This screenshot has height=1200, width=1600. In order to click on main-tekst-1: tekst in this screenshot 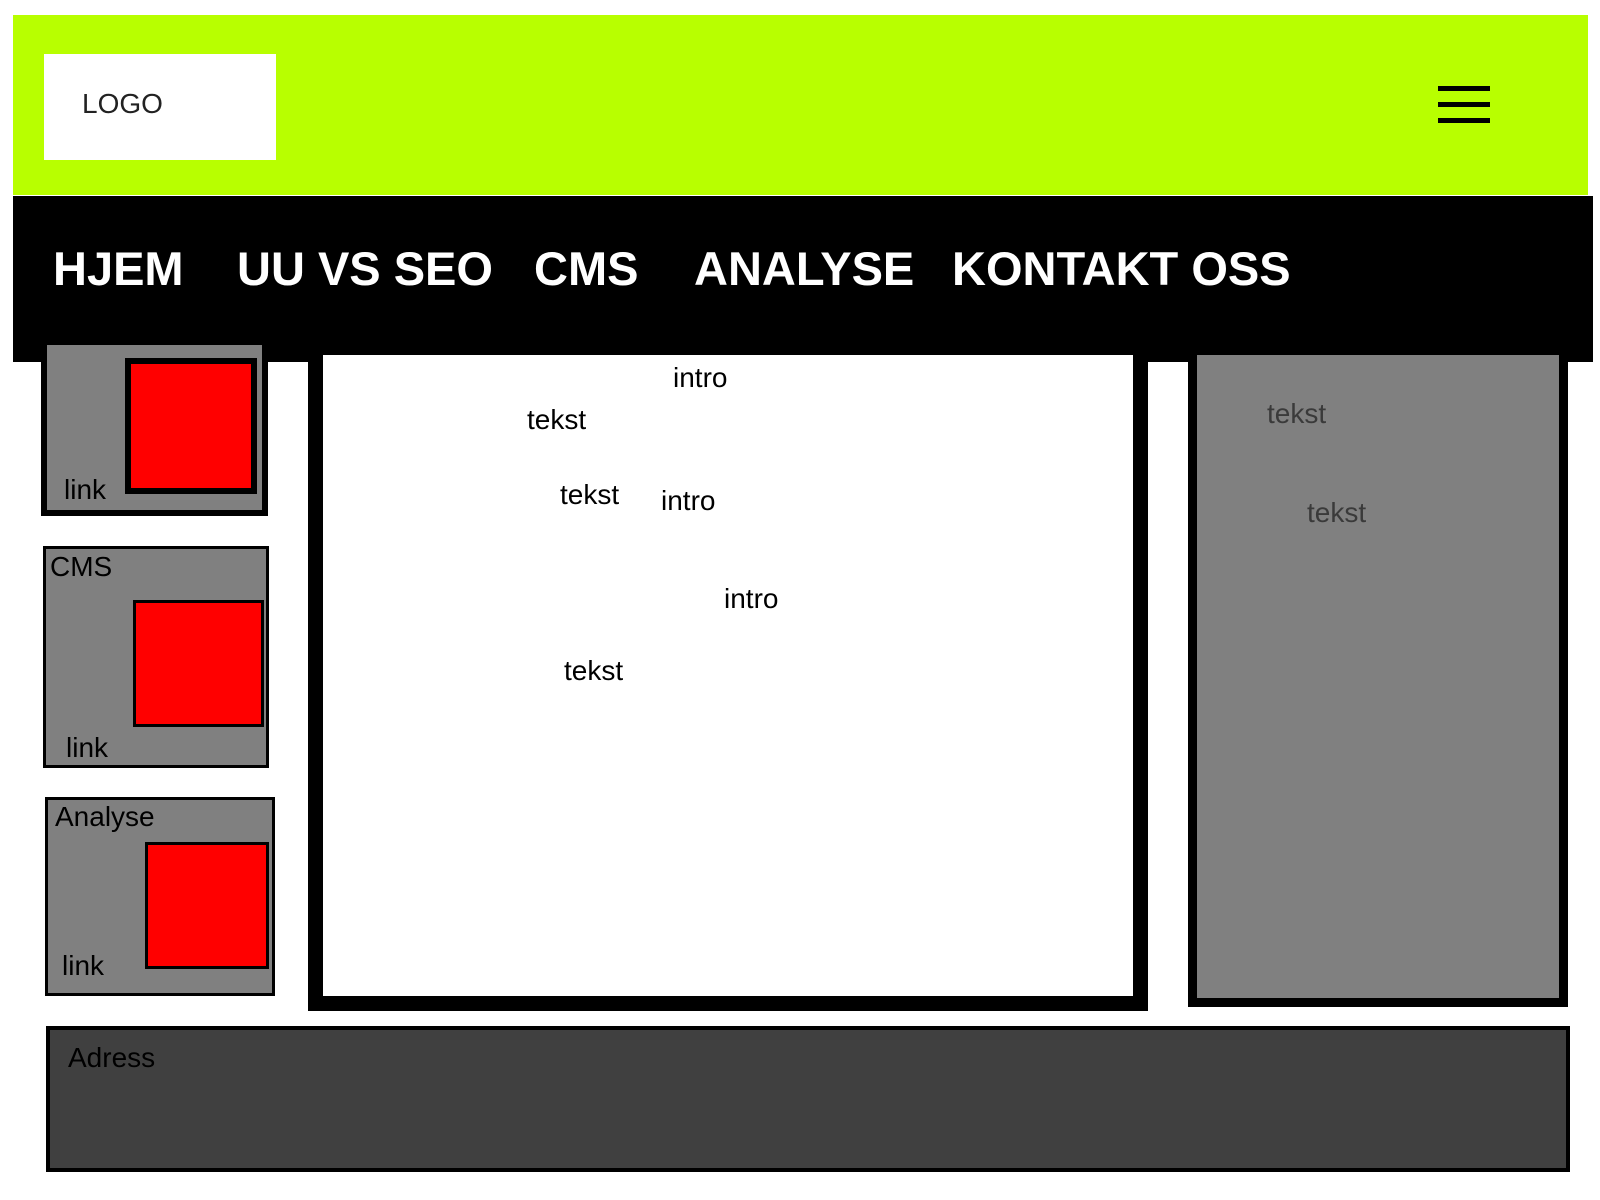, I will do `click(557, 419)`.